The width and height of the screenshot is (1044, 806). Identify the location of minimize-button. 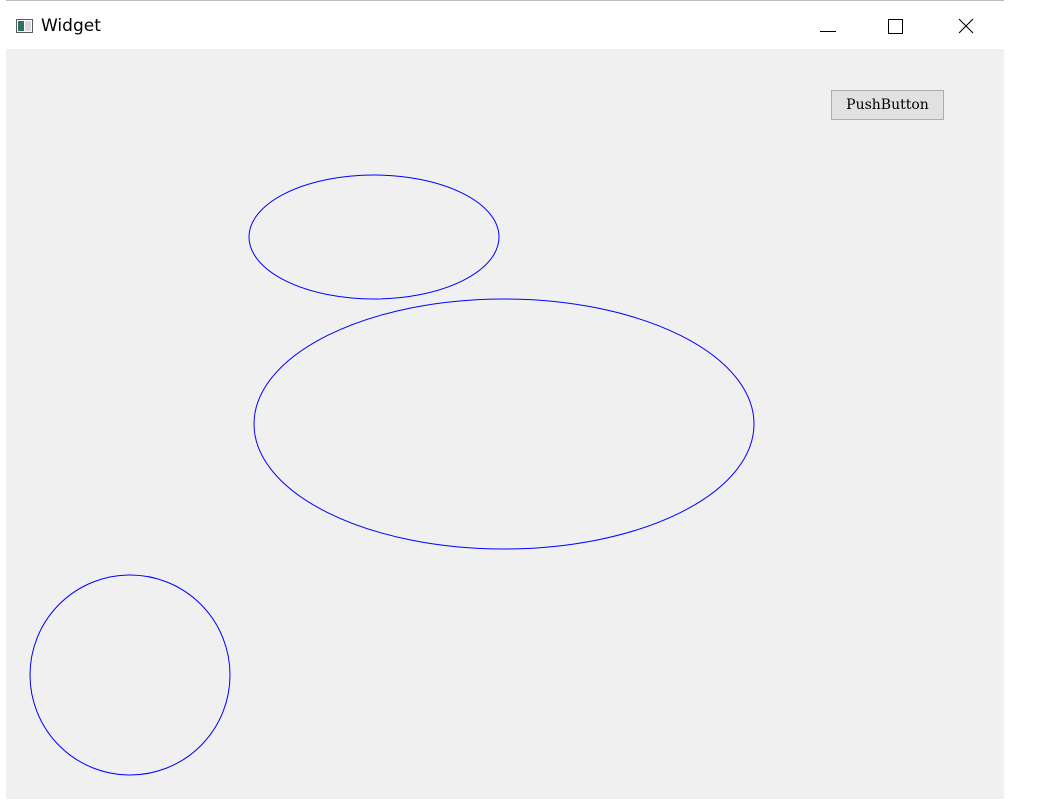
(827, 25).